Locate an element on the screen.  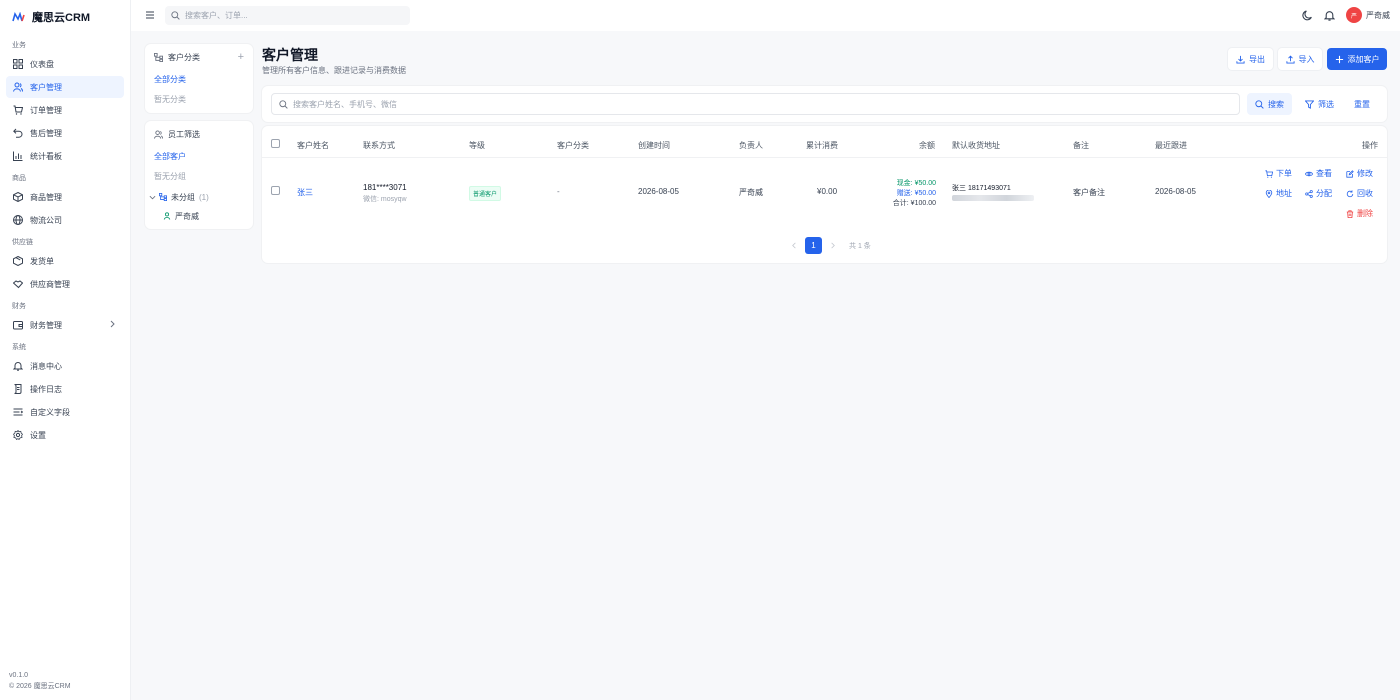
category-panel: 客户分类 + 全部分类 暂无分类 is located at coordinates (199, 78).